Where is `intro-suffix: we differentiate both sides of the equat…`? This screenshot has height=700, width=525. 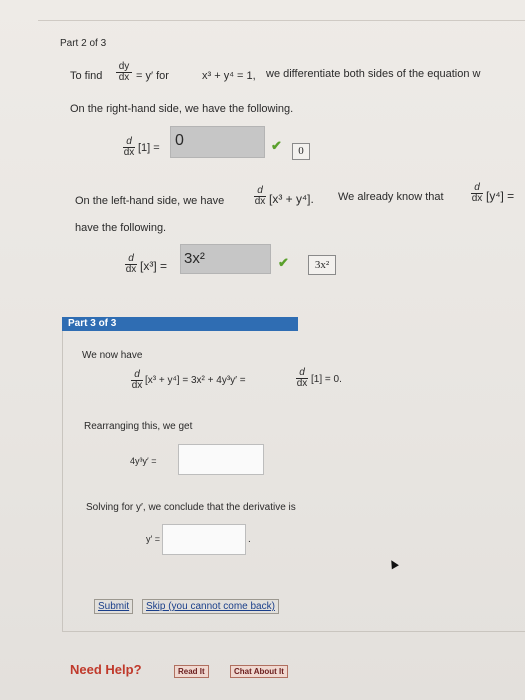 intro-suffix: we differentiate both sides of the equat… is located at coordinates (373, 74).